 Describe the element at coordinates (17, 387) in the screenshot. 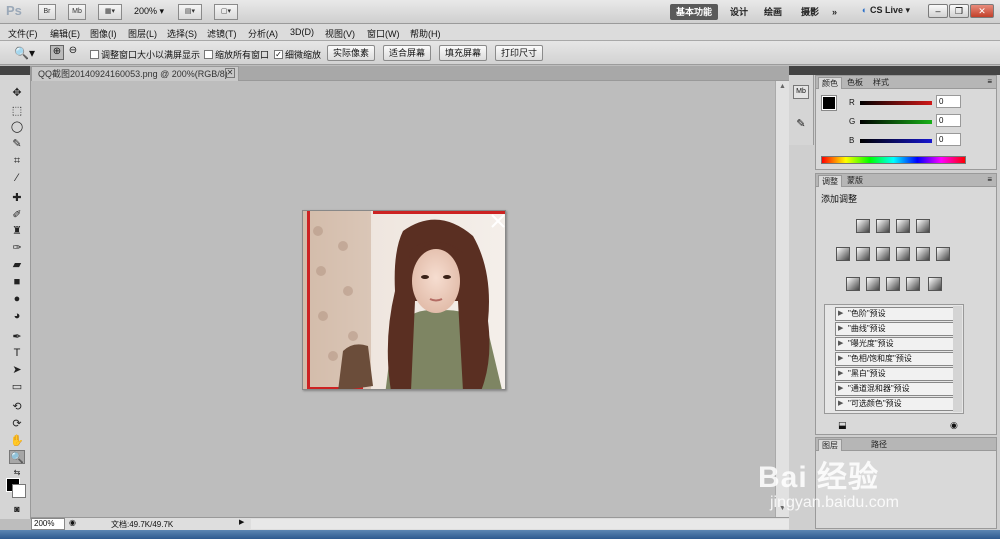

I see `shape-tool-icon: ▭` at that location.